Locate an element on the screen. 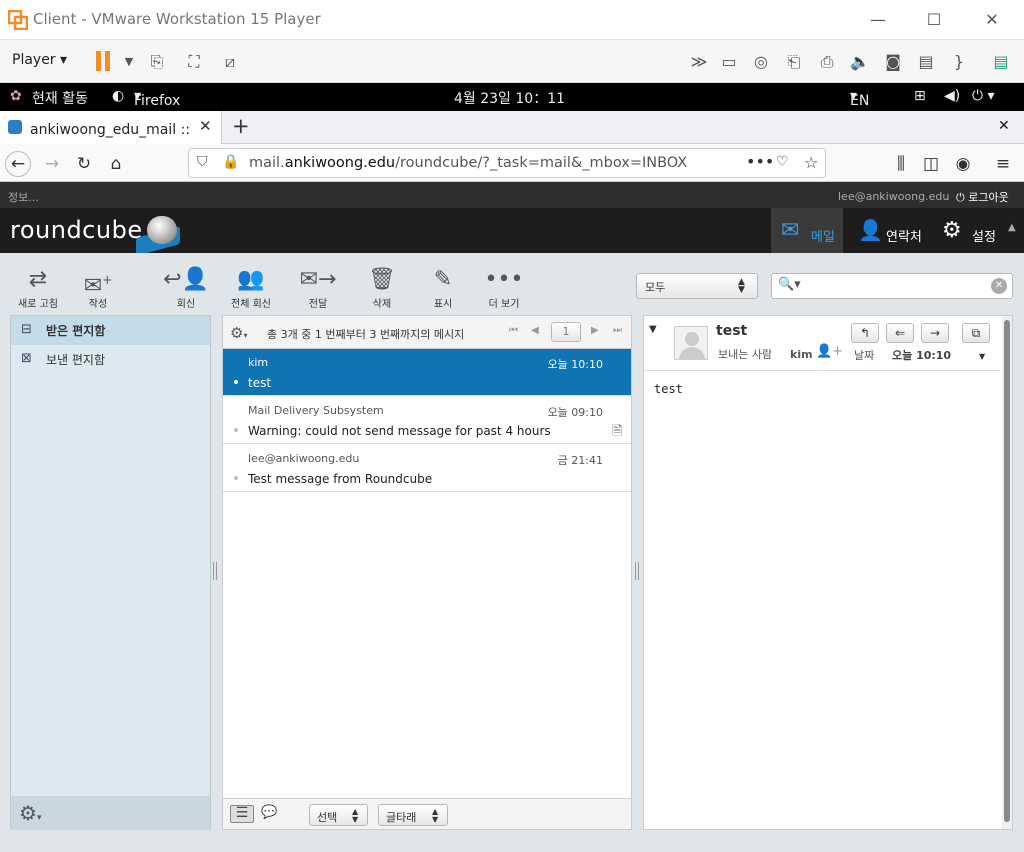 The height and width of the screenshot is (852, 1024). search-input: 🔍▾ ✕ is located at coordinates (892, 286).